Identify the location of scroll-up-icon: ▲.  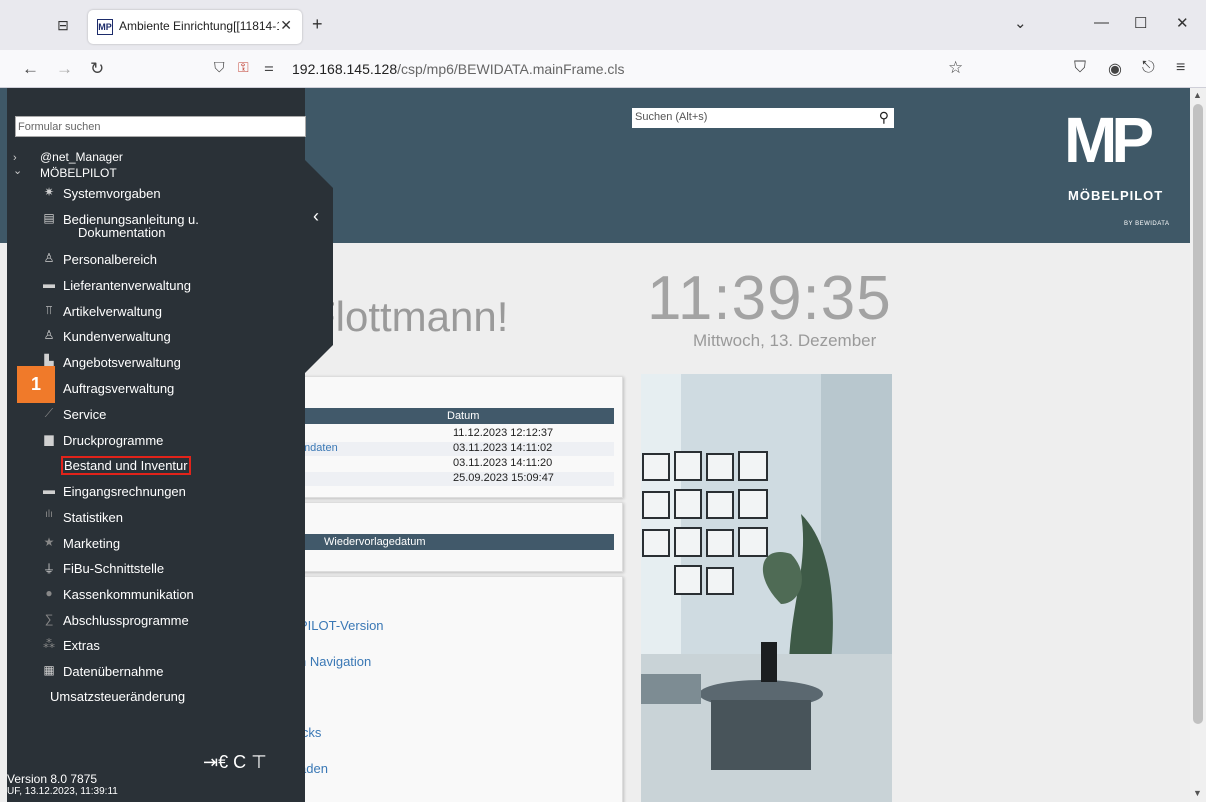
(1197, 95).